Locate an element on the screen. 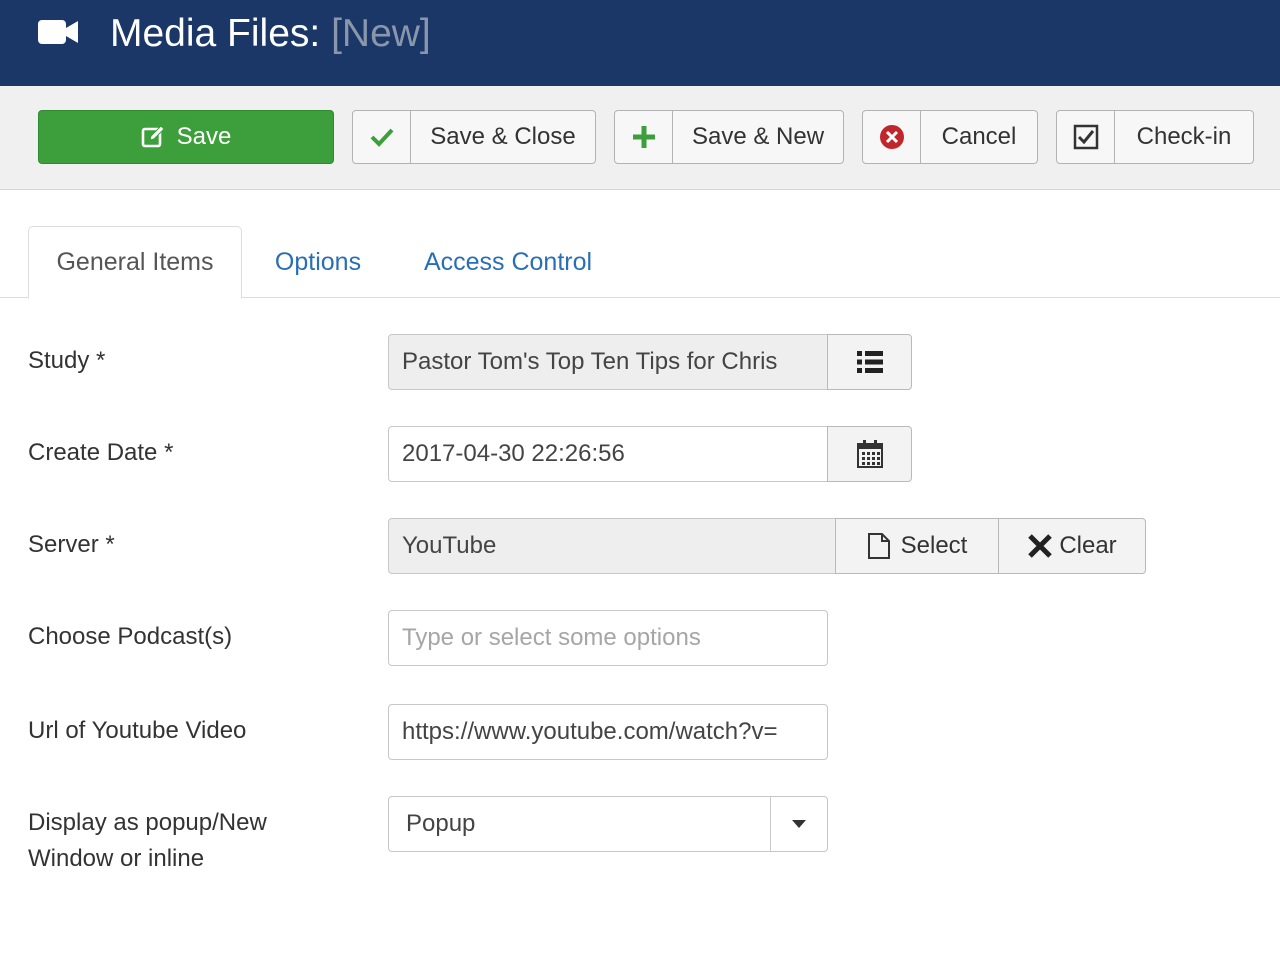 The height and width of the screenshot is (966, 1280). save-new-button: Save & New is located at coordinates (729, 137).